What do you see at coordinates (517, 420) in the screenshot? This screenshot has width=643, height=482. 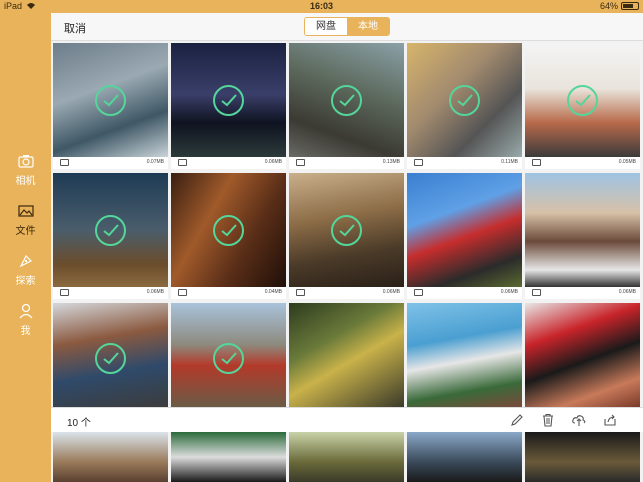 I see `edit-icon` at bounding box center [517, 420].